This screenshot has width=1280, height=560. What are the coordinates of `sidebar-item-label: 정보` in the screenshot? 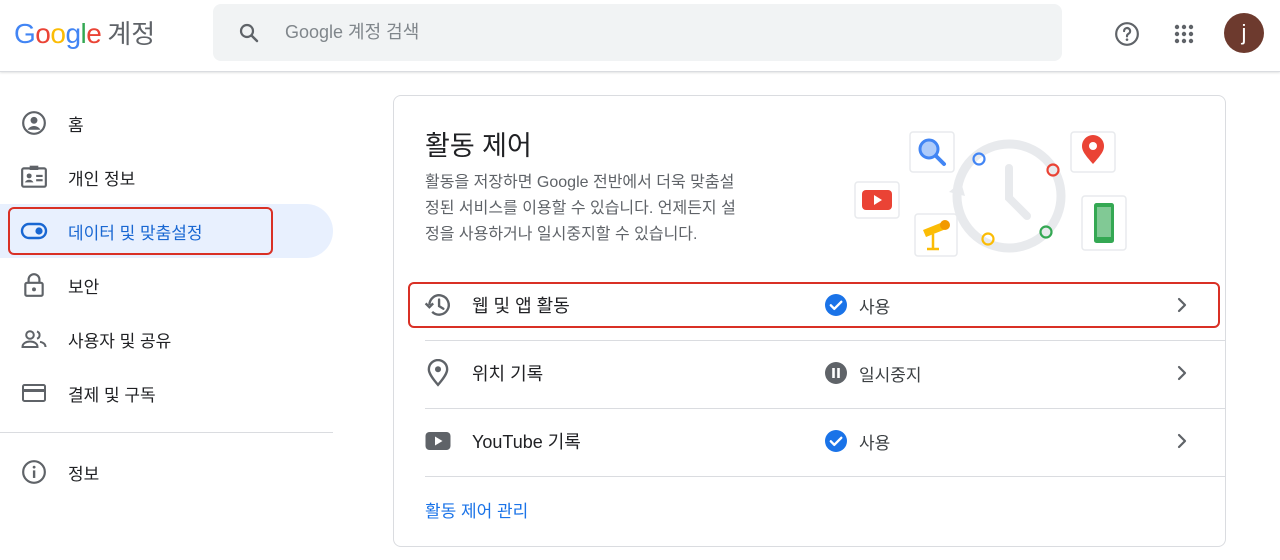 It's located at (84, 474).